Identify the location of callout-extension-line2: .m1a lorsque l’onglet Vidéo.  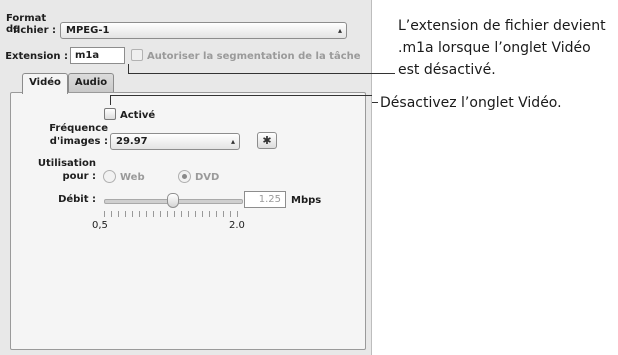
(494, 48).